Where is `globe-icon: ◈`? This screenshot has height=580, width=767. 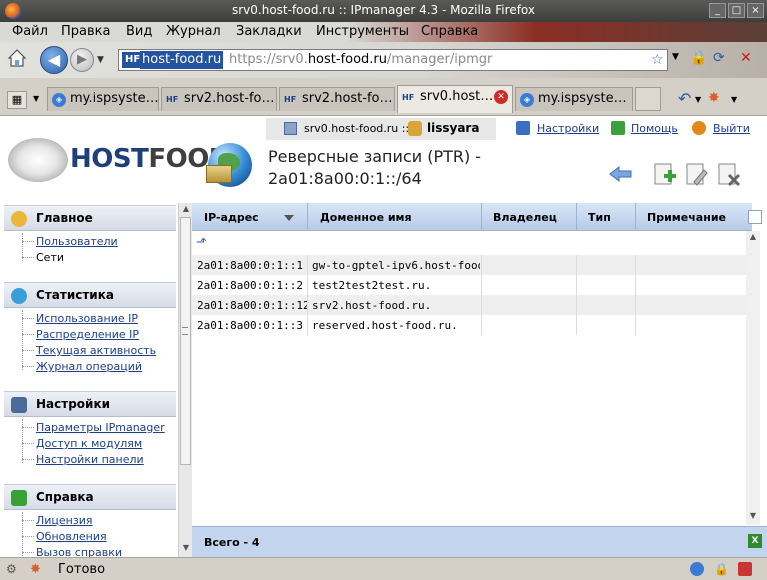 globe-icon: ◈ is located at coordinates (527, 100).